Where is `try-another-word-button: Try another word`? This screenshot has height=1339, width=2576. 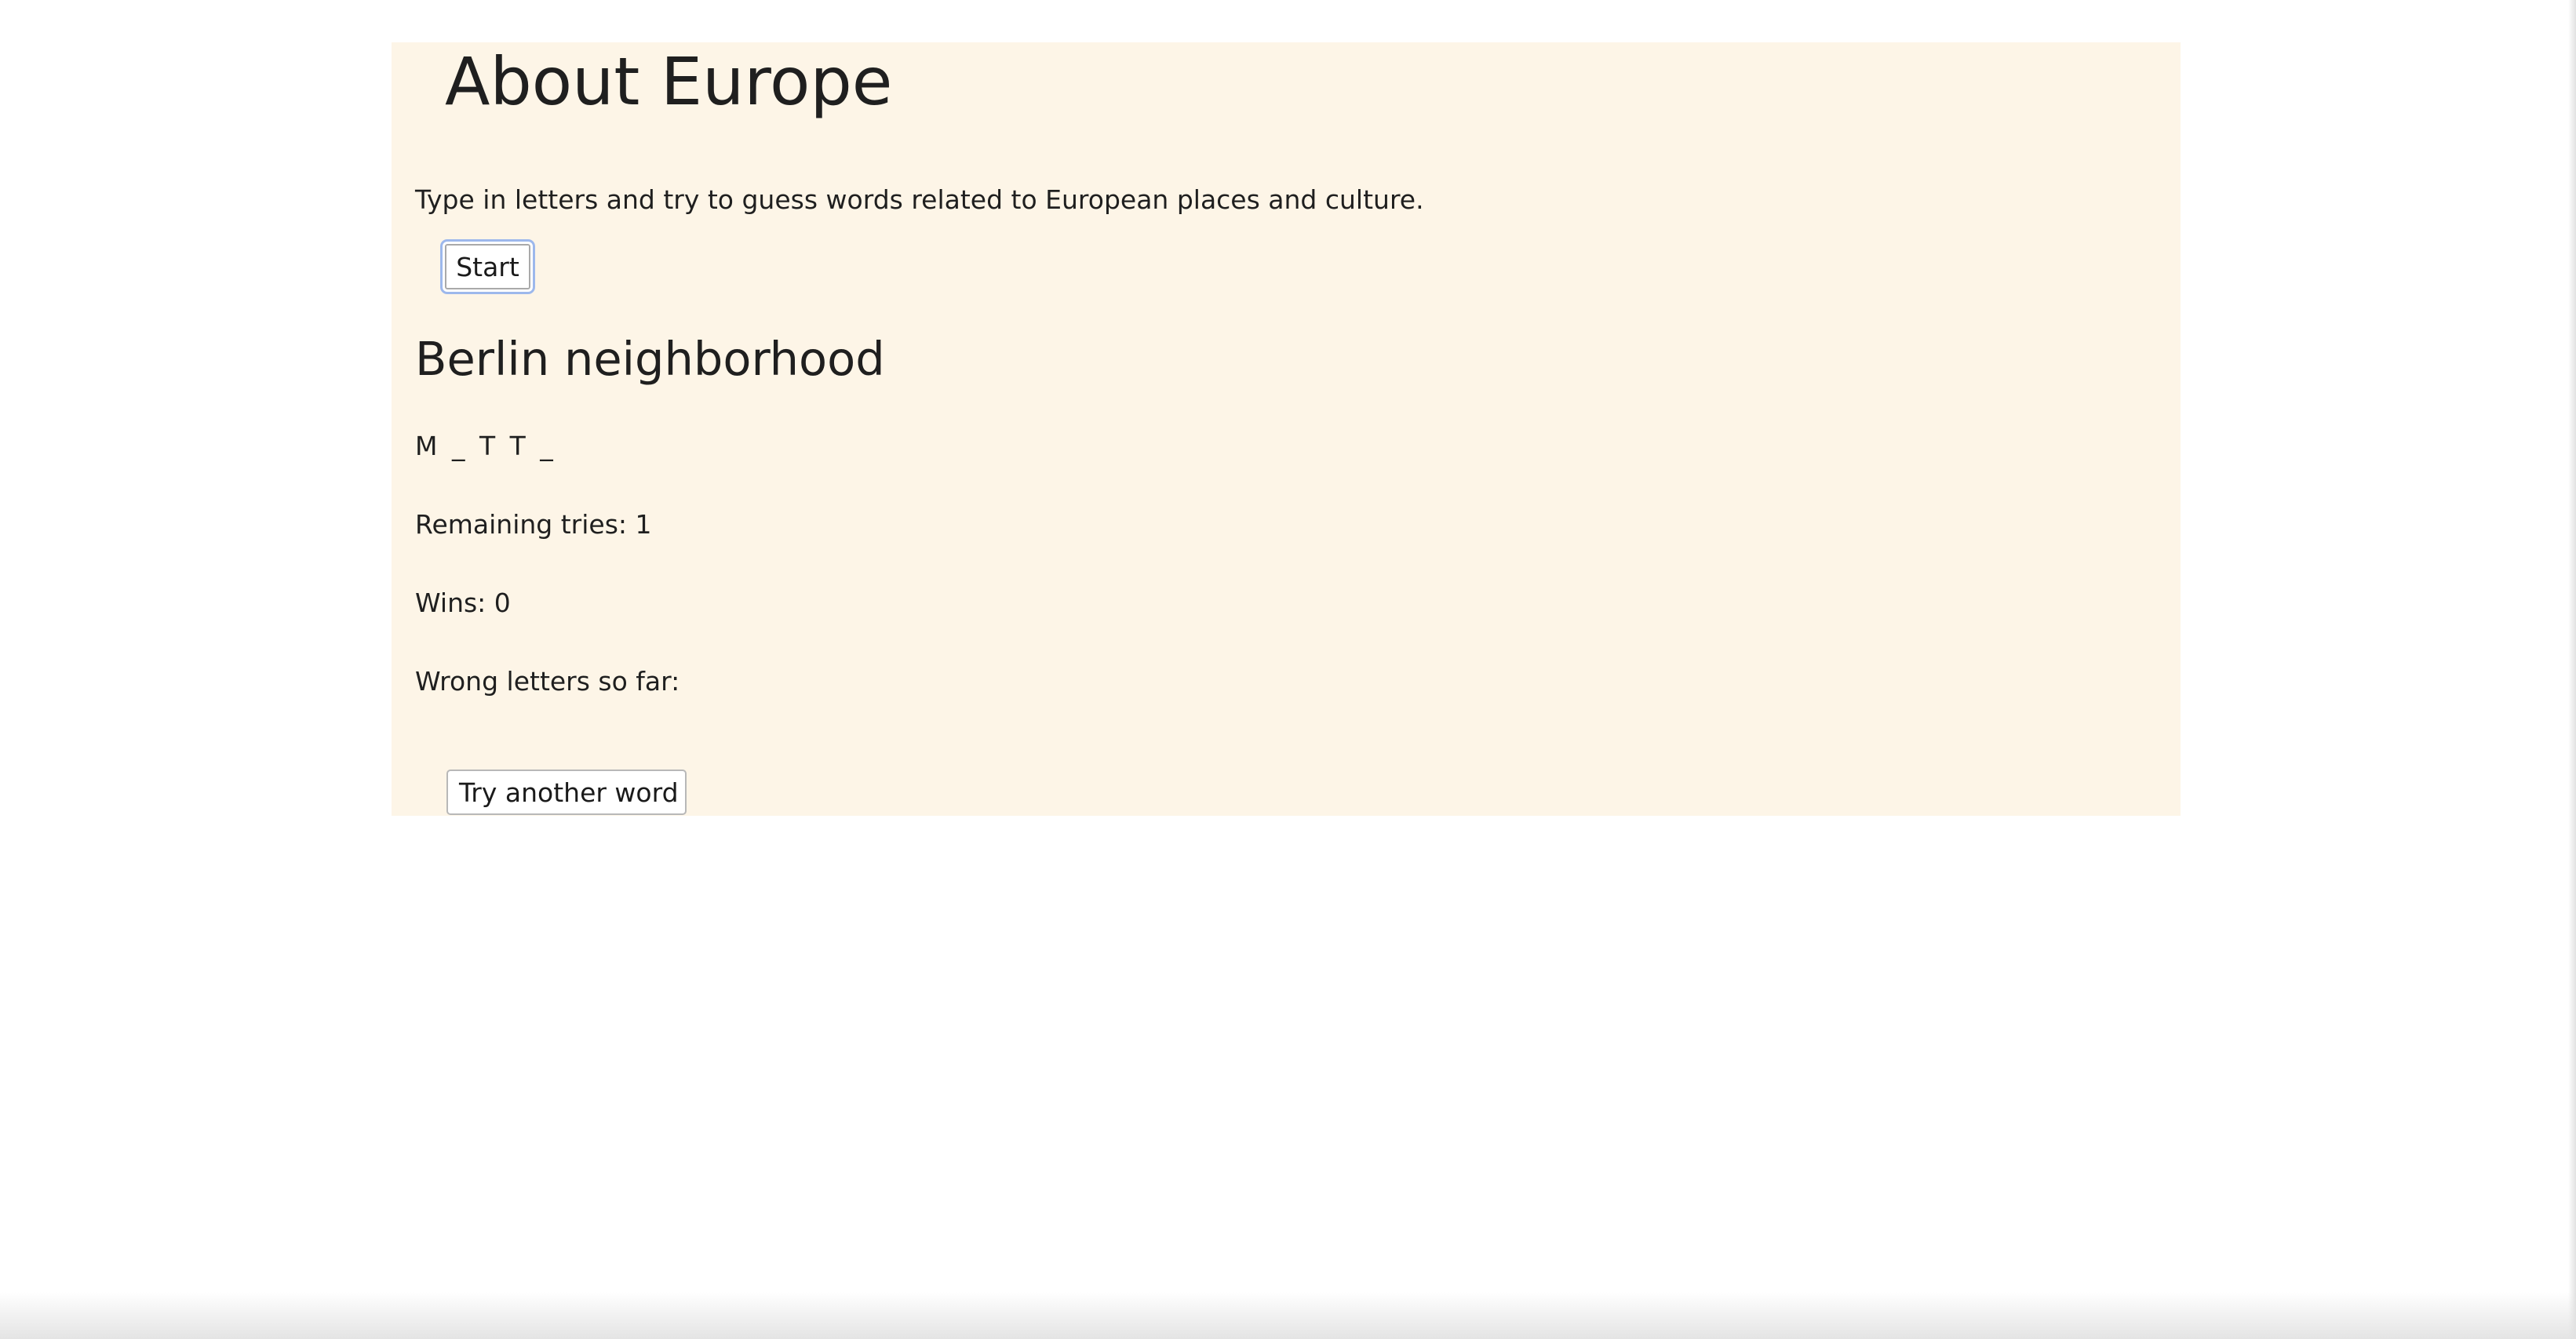 try-another-word-button: Try another word is located at coordinates (566, 792).